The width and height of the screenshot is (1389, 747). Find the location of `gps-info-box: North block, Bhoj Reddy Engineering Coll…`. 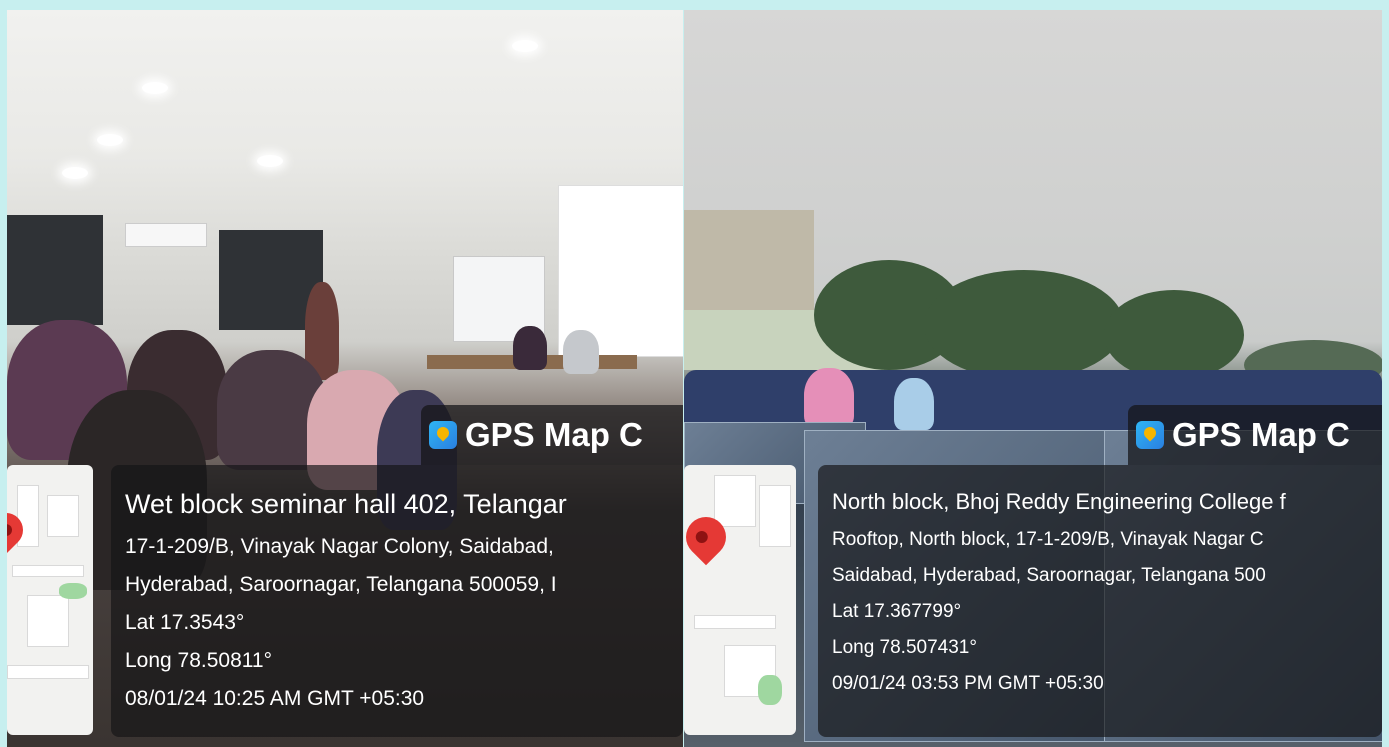

gps-info-box: North block, Bhoj Reddy Engineering Coll… is located at coordinates (1100, 601).